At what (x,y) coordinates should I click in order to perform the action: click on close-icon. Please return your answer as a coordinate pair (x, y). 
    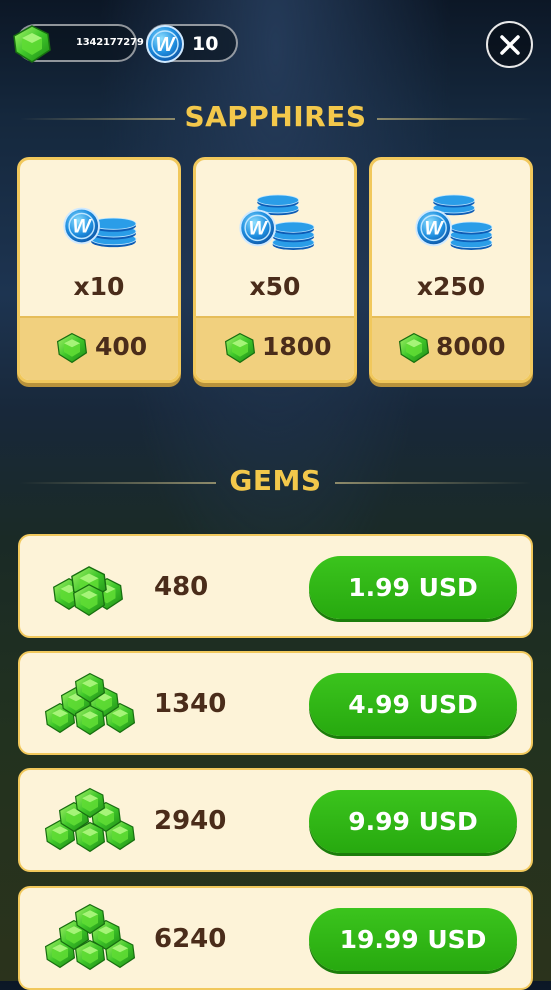
    Looking at the image, I should click on (509, 44).